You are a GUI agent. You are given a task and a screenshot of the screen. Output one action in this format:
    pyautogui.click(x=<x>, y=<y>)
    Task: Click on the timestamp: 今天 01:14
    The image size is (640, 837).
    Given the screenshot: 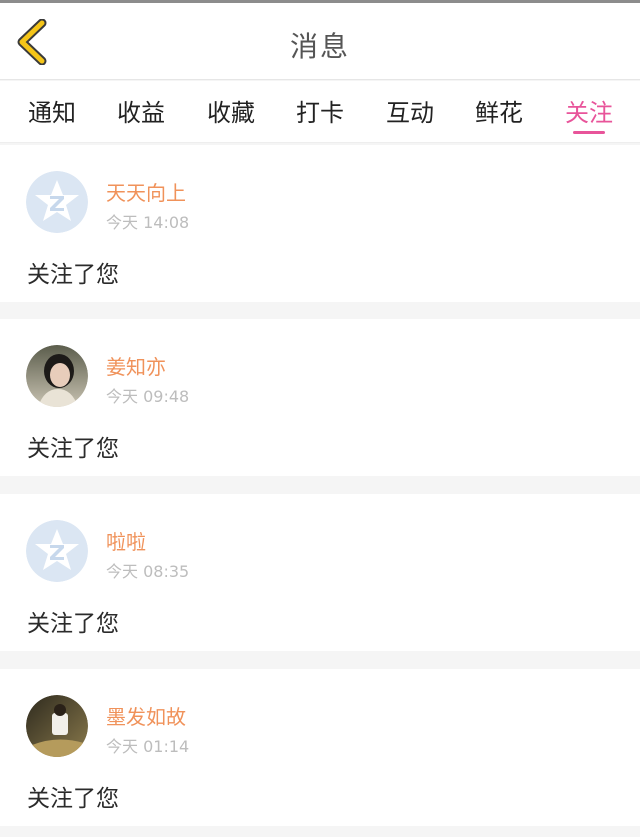 What is the action you would take?
    pyautogui.click(x=148, y=746)
    